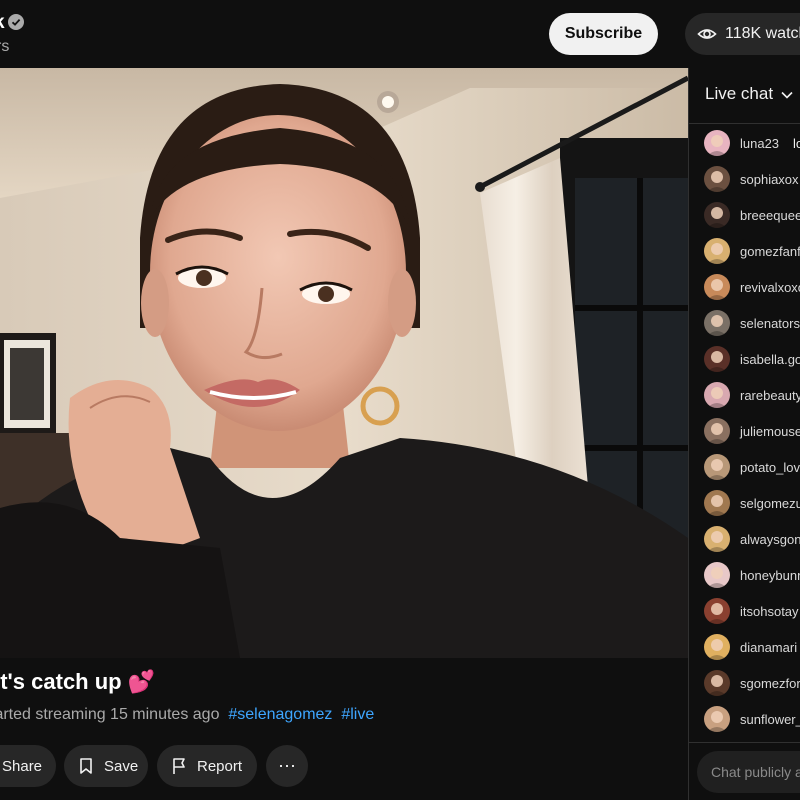 The height and width of the screenshot is (800, 800). What do you see at coordinates (796, 143) in the screenshot?
I see `chat-message-text: lo` at bounding box center [796, 143].